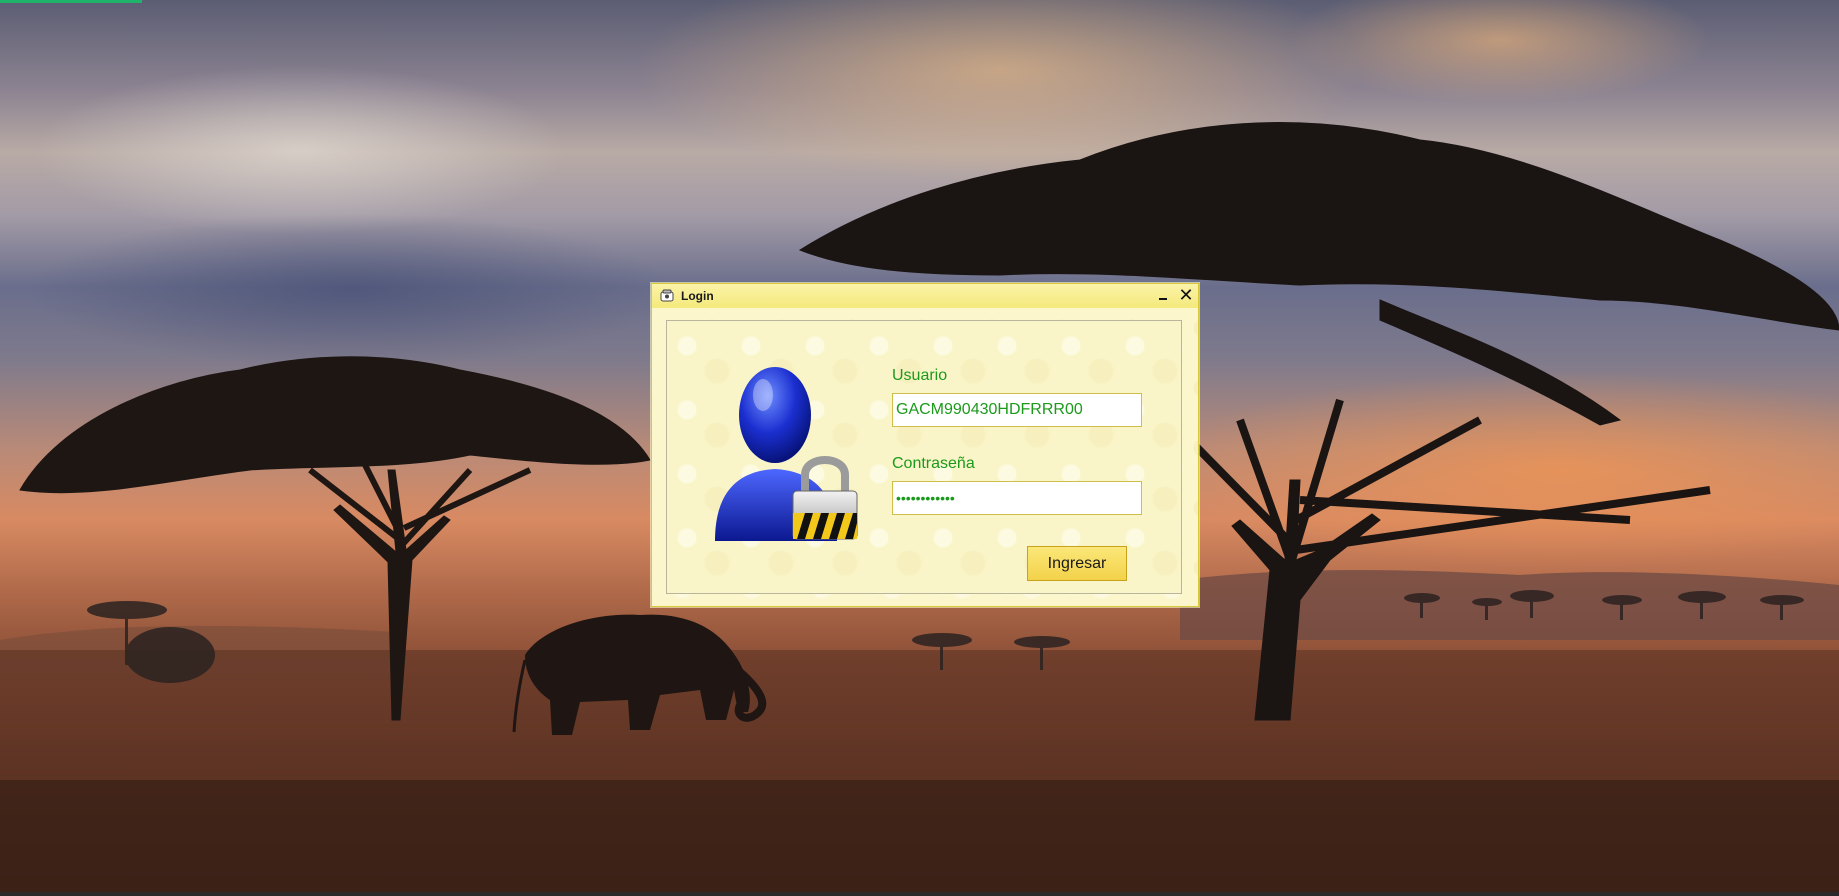  What do you see at coordinates (920, 375) in the screenshot?
I see `username-label: Usuario` at bounding box center [920, 375].